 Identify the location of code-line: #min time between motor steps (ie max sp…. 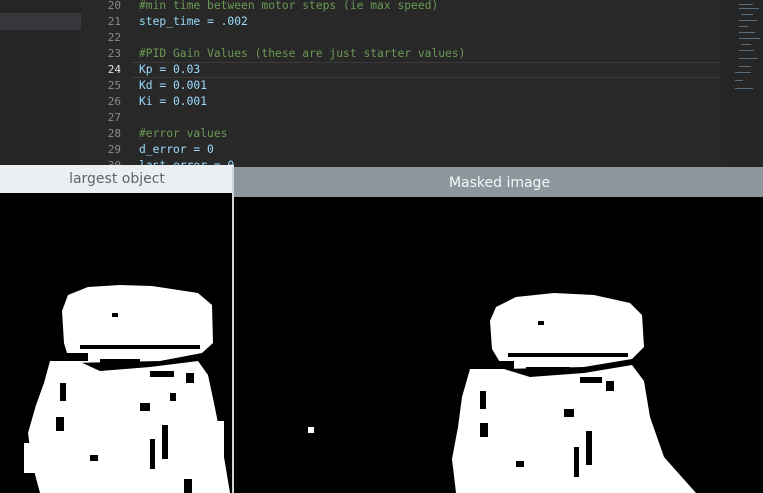
(288, 7).